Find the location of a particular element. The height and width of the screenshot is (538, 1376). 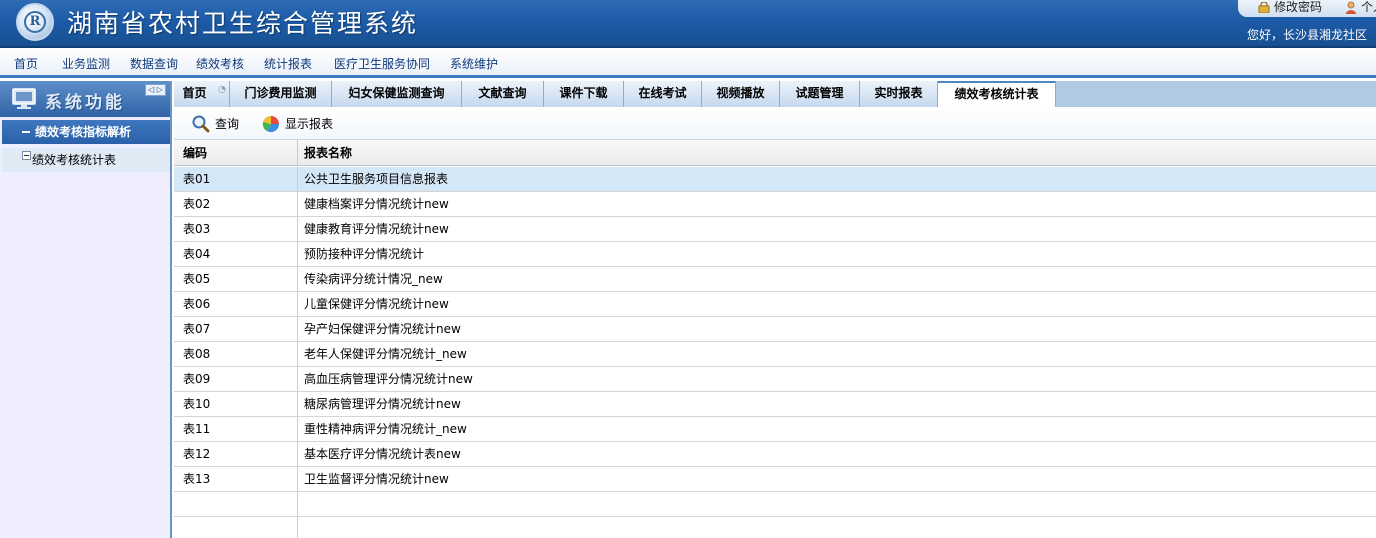

pie-chart-icon is located at coordinates (271, 124).